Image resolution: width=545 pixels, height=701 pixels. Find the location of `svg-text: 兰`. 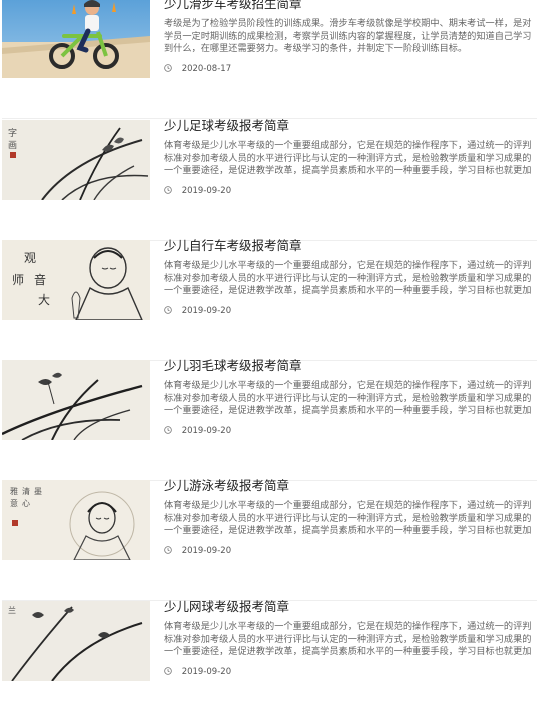

svg-text: 兰 is located at coordinates (12, 610).